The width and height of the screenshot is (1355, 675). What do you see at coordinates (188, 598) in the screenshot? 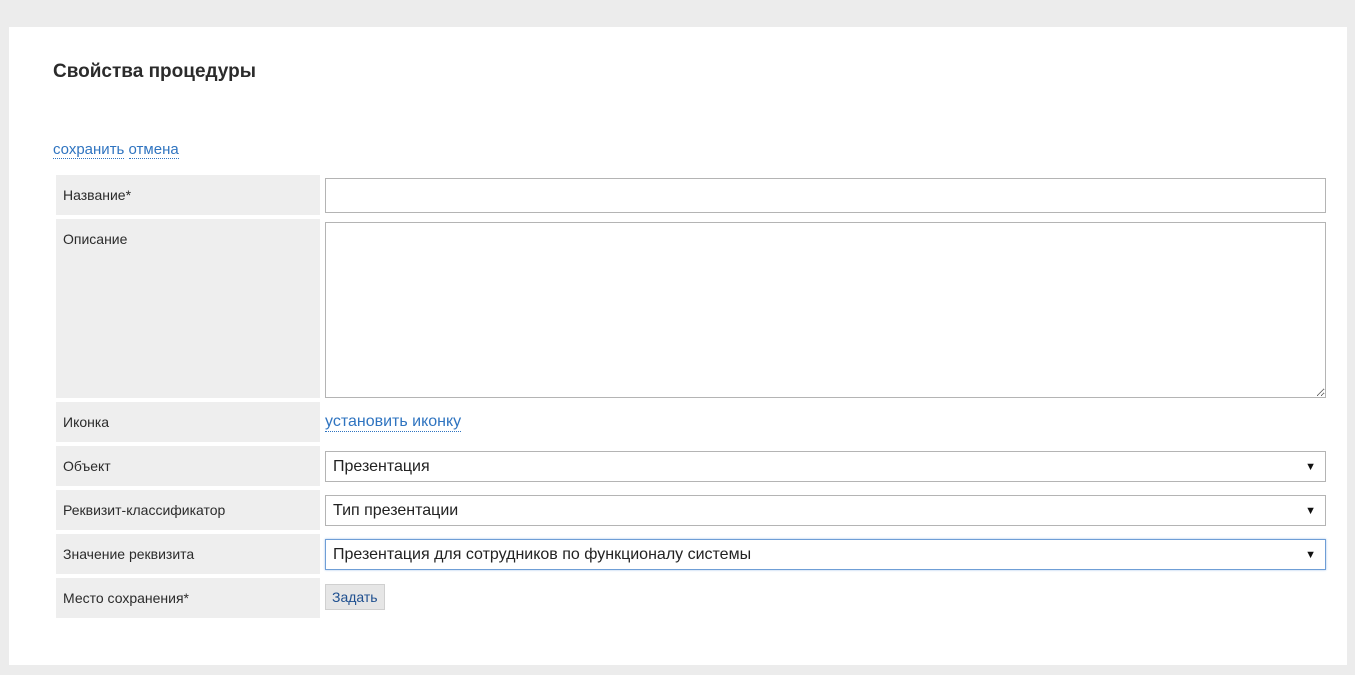
I see `save-place-label: Место сохранения*` at bounding box center [188, 598].